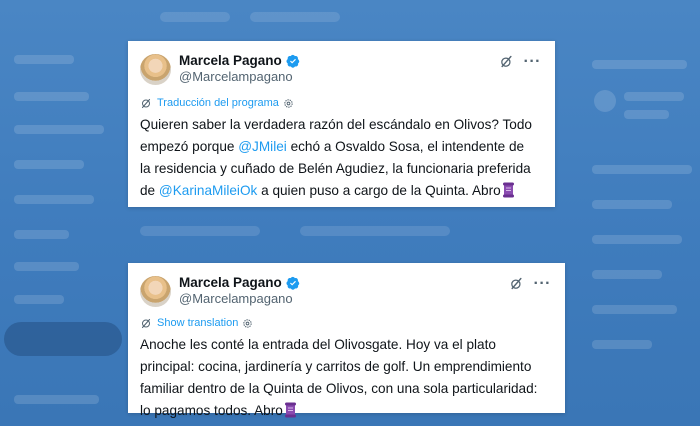  What do you see at coordinates (197, 323) in the screenshot?
I see `translation-label: Show translation` at bounding box center [197, 323].